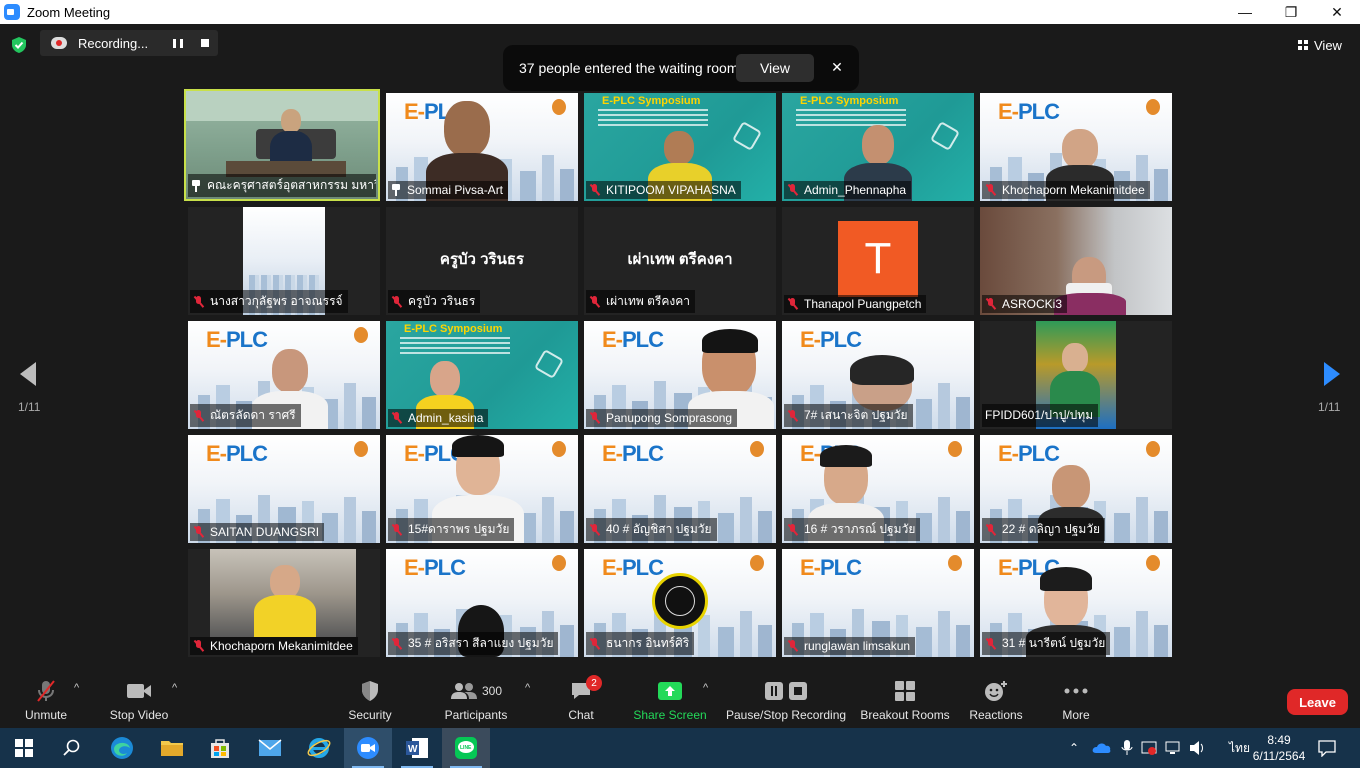 This screenshot has width=1360, height=768. What do you see at coordinates (482, 261) in the screenshot?
I see `video-tile: ครูบัว วรินธร ครูบัว วรินธร` at bounding box center [482, 261].